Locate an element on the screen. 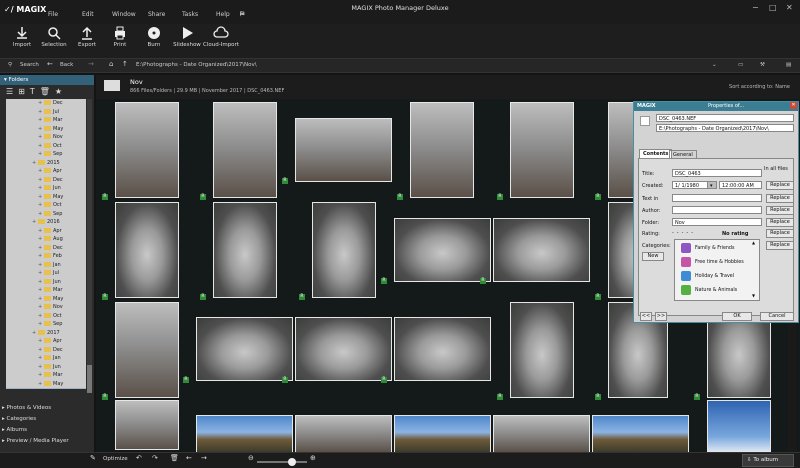 The image size is (800, 468). folder-field: Nov is located at coordinates (717, 222).